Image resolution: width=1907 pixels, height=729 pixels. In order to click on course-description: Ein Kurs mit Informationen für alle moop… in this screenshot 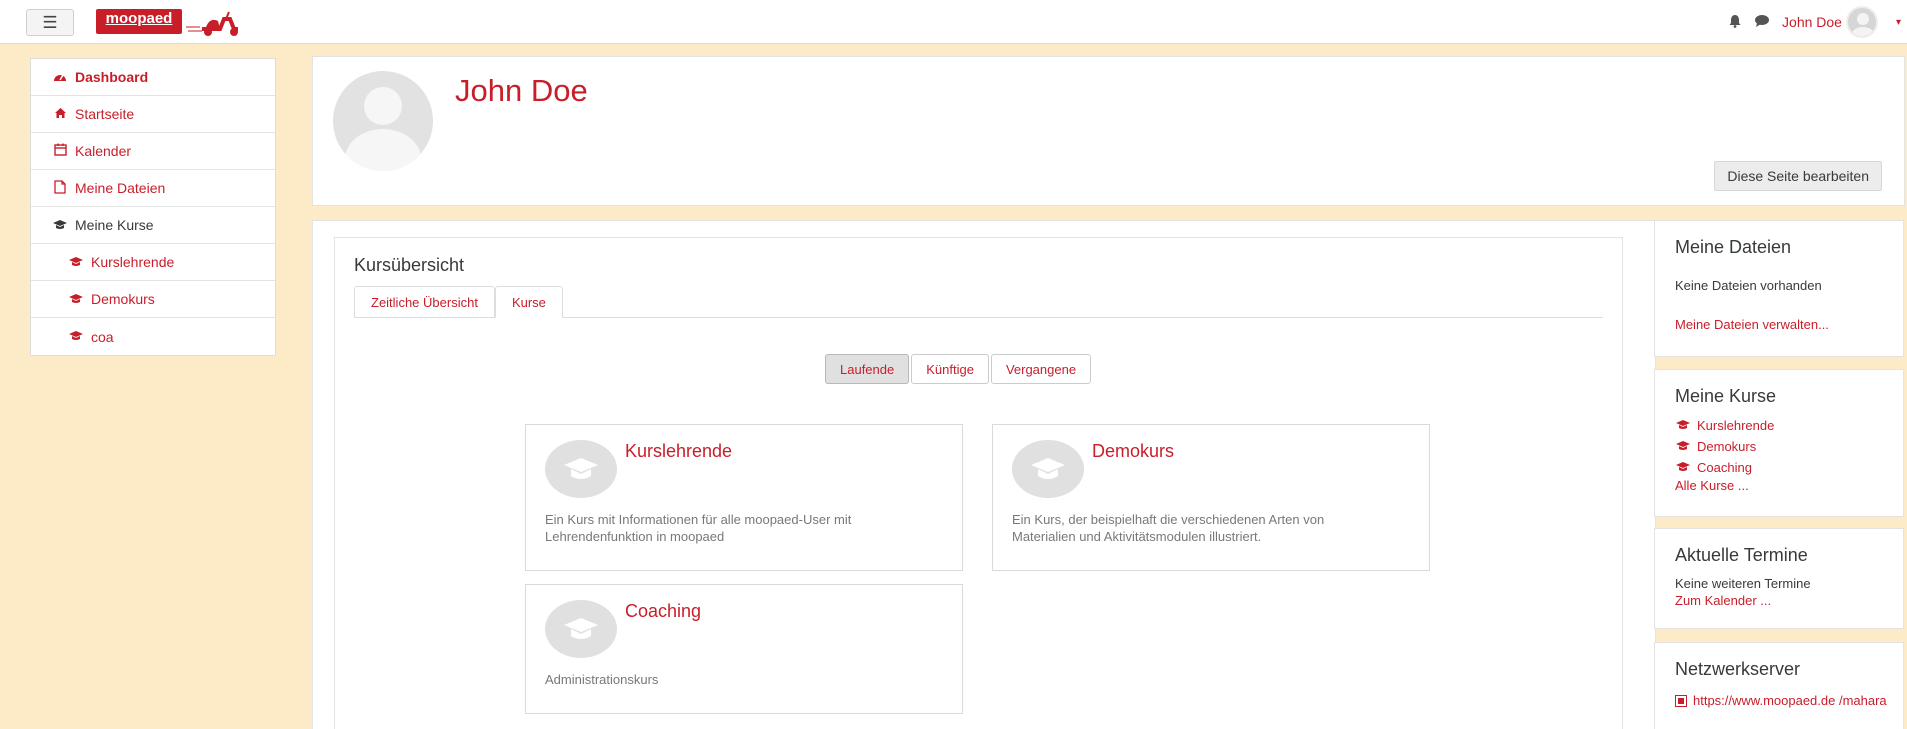, I will do `click(698, 528)`.